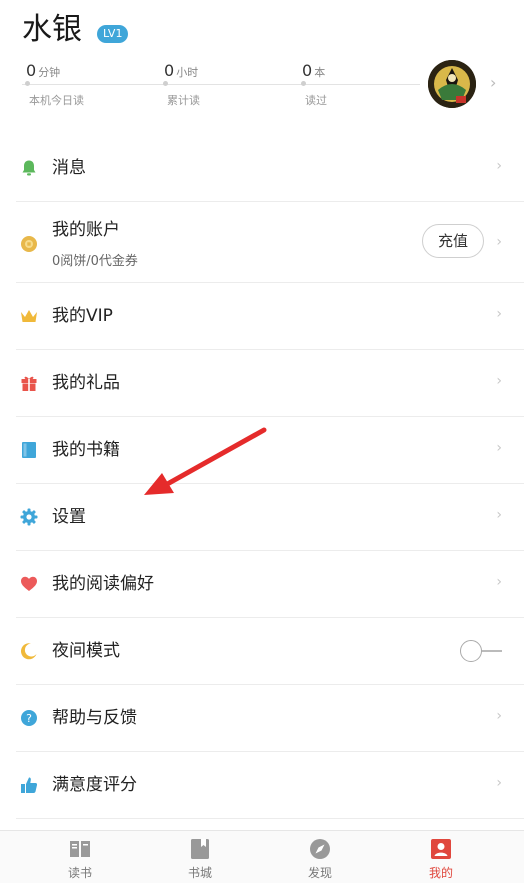 This screenshot has width=524, height=883. I want to click on tab-discover: 发现, so click(320, 859).